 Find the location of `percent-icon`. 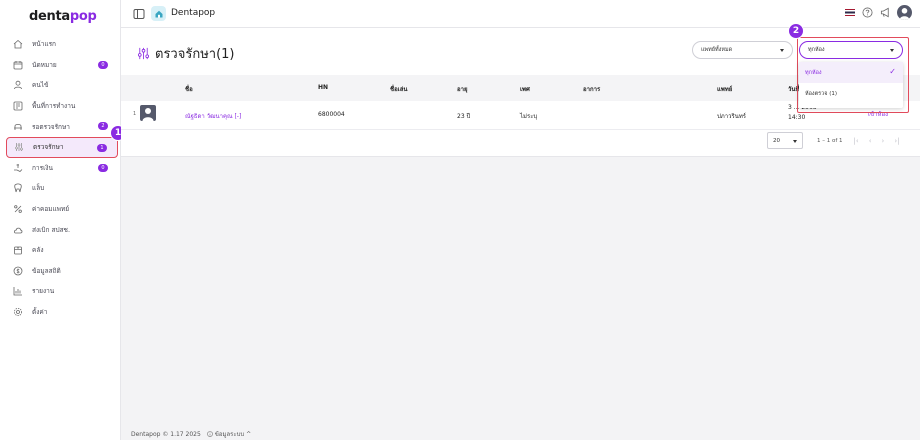

percent-icon is located at coordinates (18, 209).